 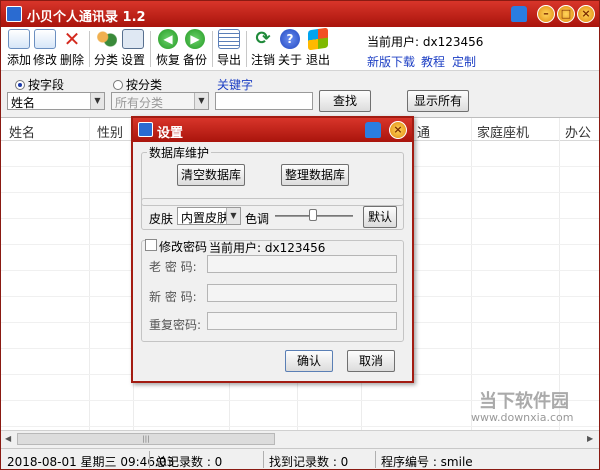 I want to click on edit-file-icon, so click(x=45, y=39).